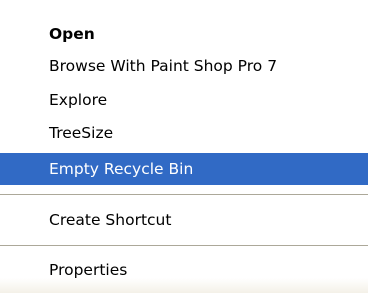 Image resolution: width=368 pixels, height=293 pixels. I want to click on bottom-shade, so click(184, 285).